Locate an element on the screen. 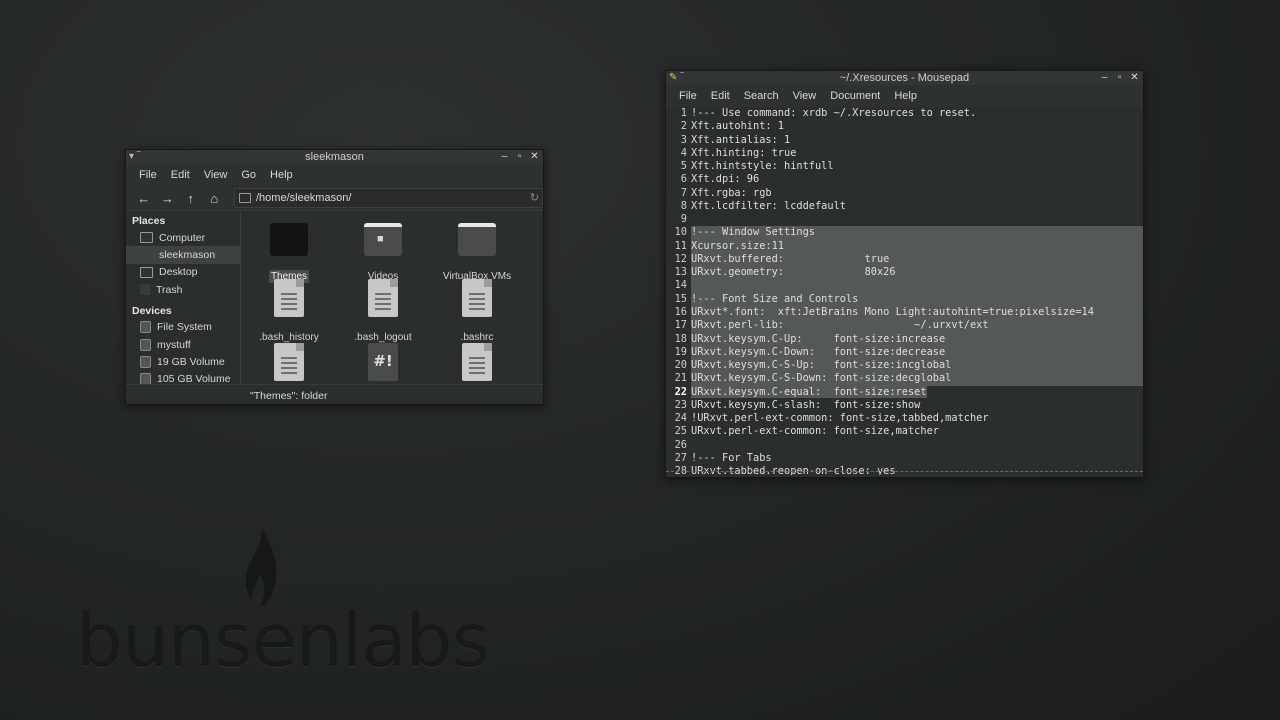 The width and height of the screenshot is (1280, 720). editor-line: 10 !--- Window Settings is located at coordinates (904, 233).